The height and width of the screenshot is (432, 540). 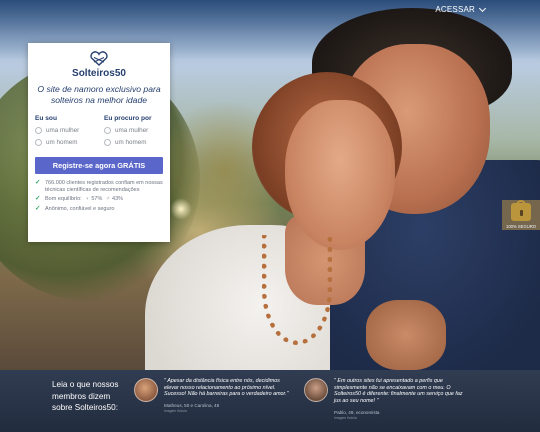 What do you see at coordinates (406, 335) in the screenshot?
I see `man-hand` at bounding box center [406, 335].